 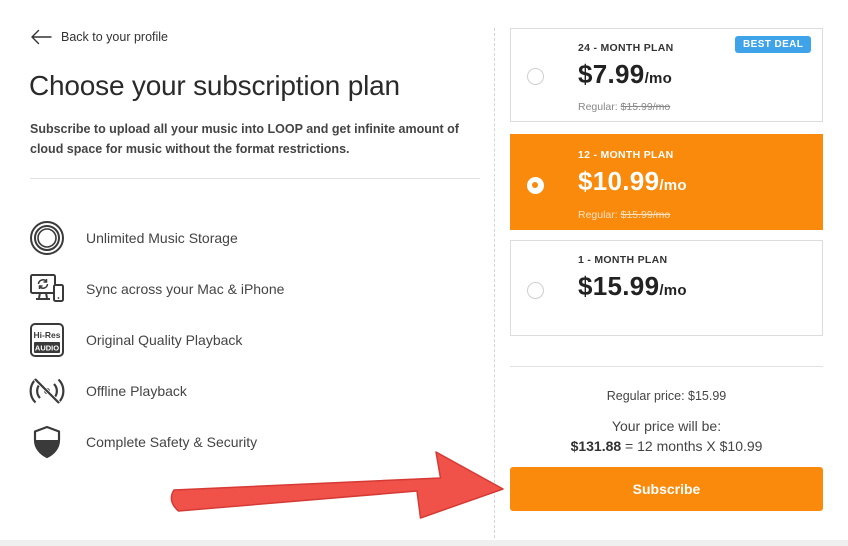 I want to click on feature-label: Sync across your Mac & iPhone, so click(x=185, y=288).